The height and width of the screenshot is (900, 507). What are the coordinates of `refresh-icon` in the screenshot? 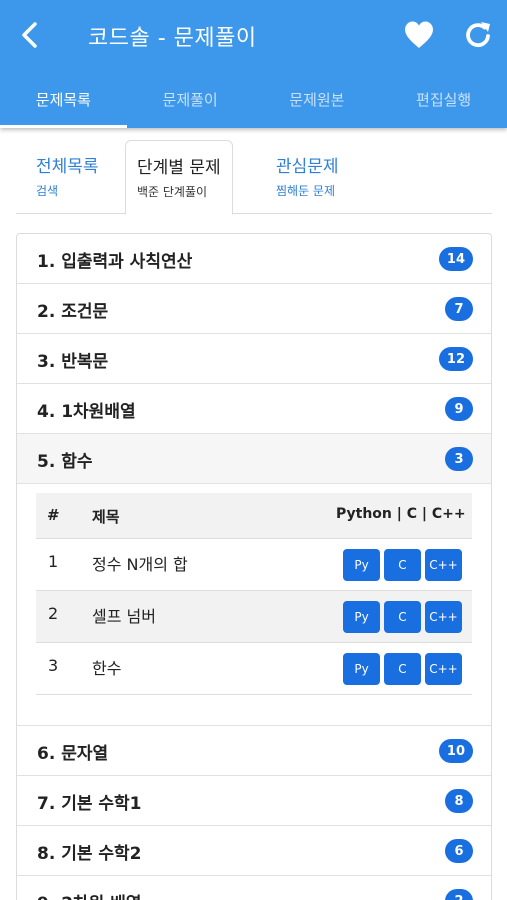 It's located at (478, 35).